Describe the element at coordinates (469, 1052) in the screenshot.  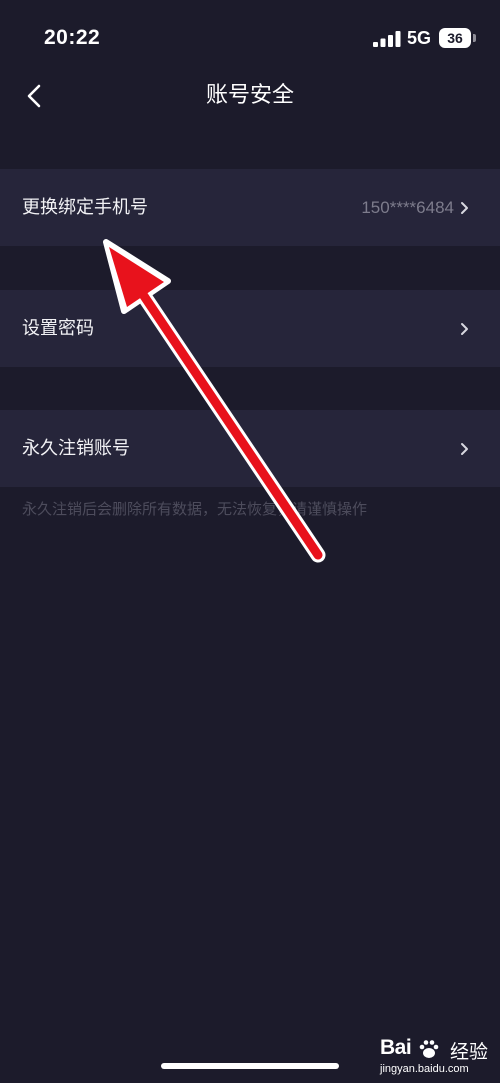
I see `watermark-product: 经验` at that location.